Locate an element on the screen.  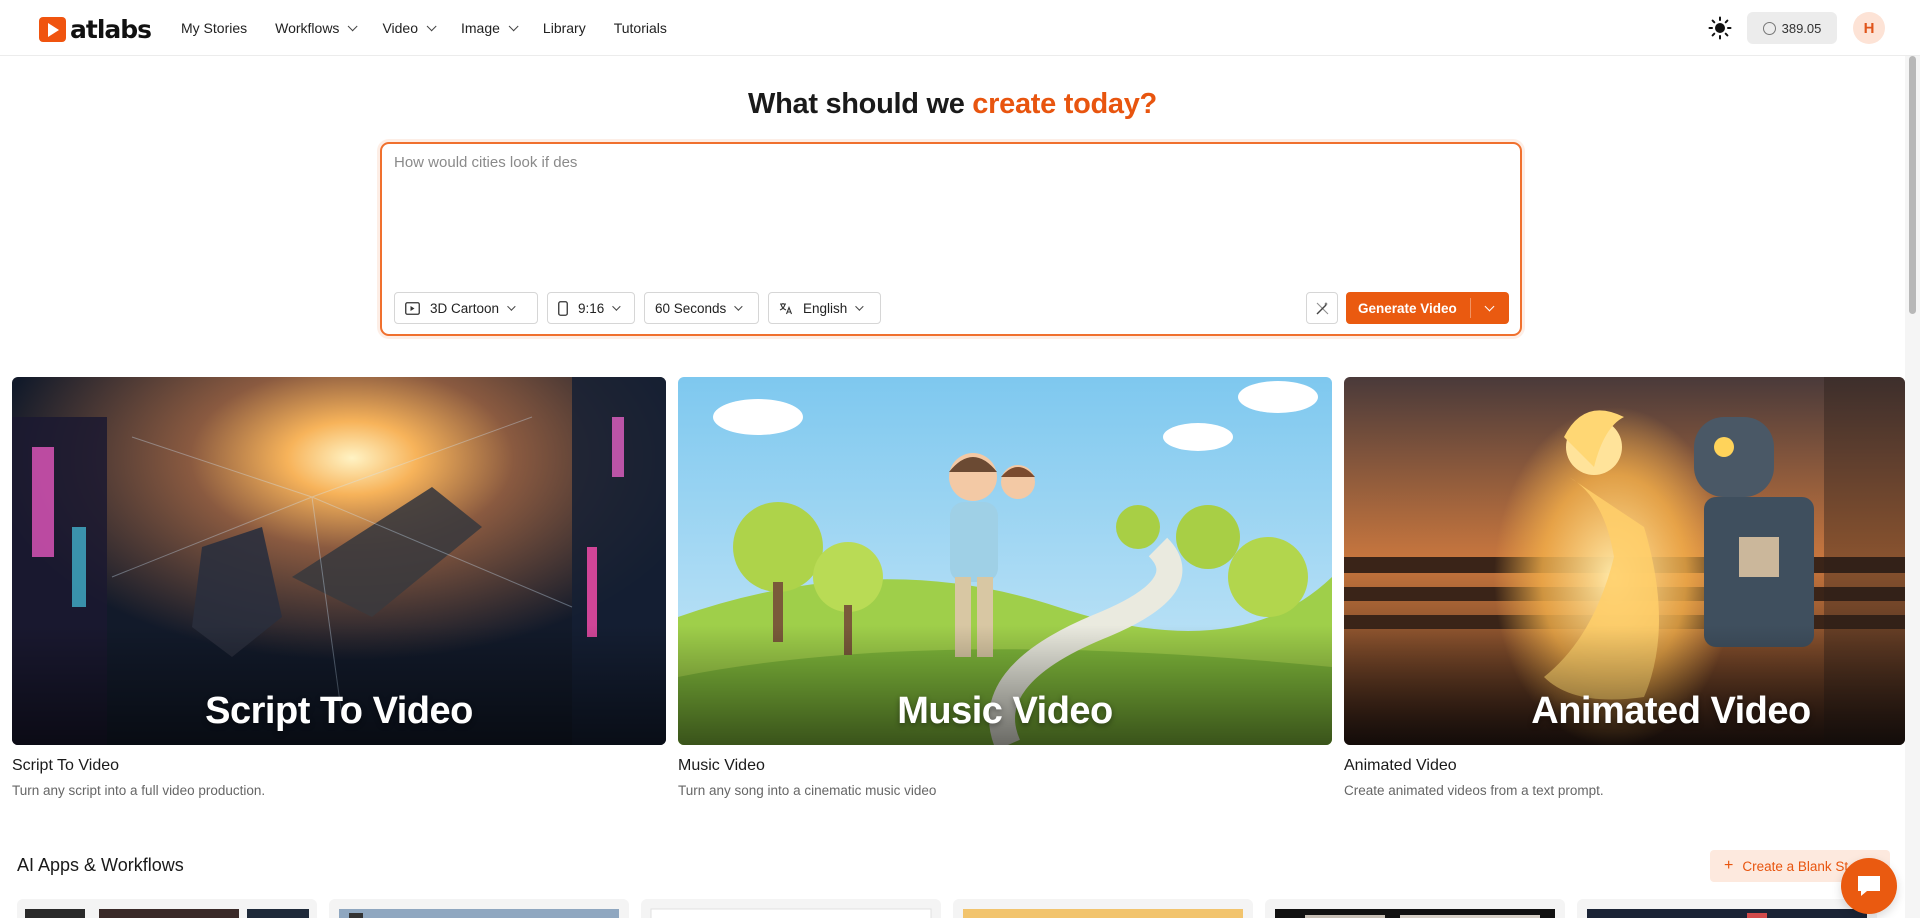
avatar: H is located at coordinates (1869, 28).